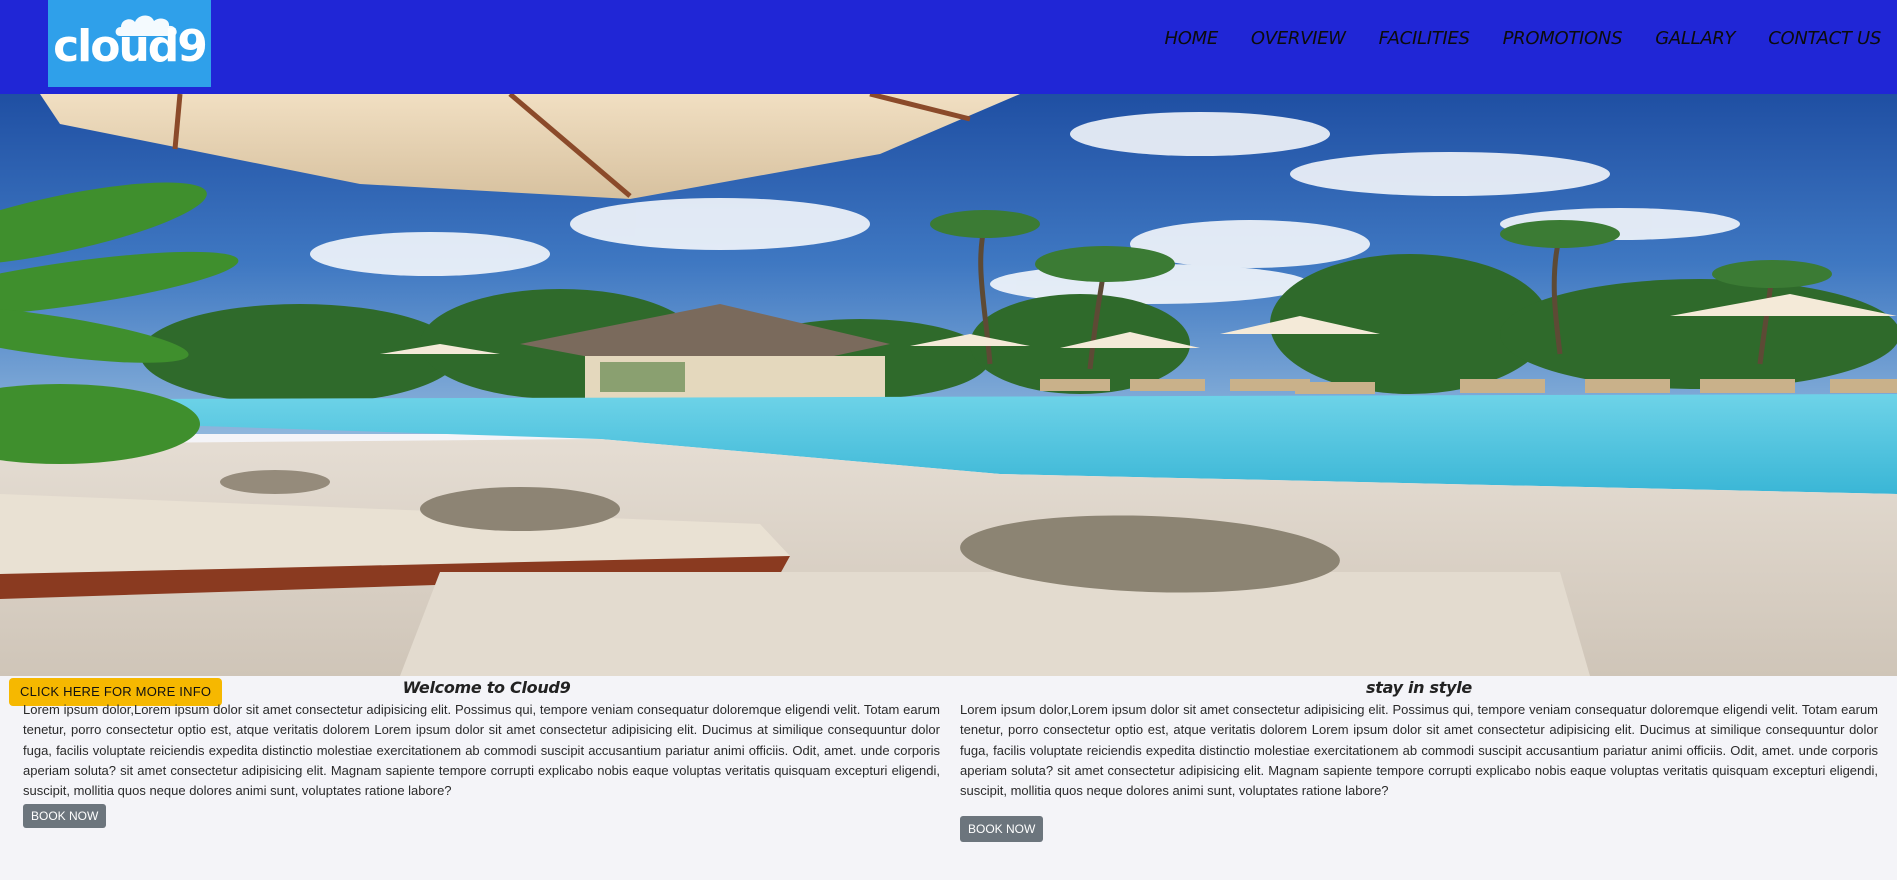  Describe the element at coordinates (1002, 829) in the screenshot. I see `book-now-button-right: BOOK NOW` at that location.